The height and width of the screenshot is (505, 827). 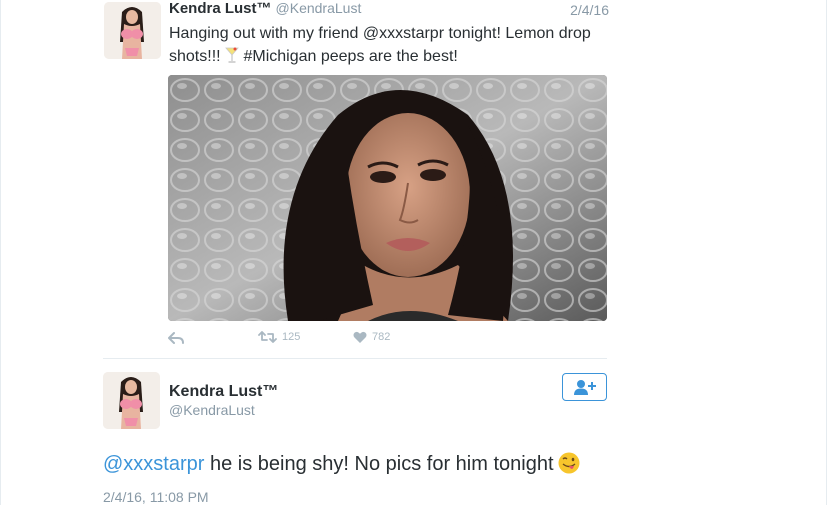 What do you see at coordinates (355, 358) in the screenshot?
I see `divider` at bounding box center [355, 358].